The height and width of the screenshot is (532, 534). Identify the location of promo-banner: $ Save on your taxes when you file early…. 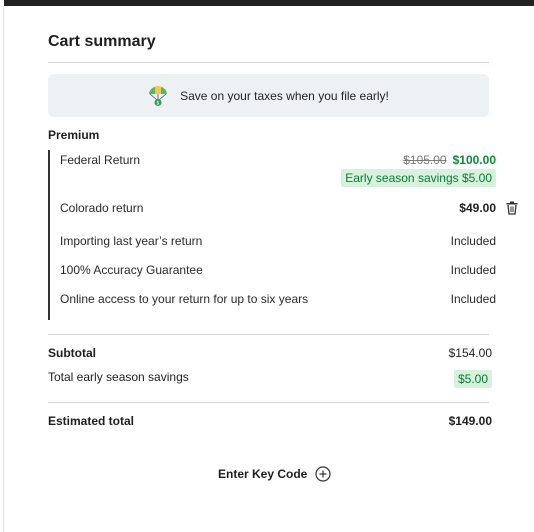
(268, 95).